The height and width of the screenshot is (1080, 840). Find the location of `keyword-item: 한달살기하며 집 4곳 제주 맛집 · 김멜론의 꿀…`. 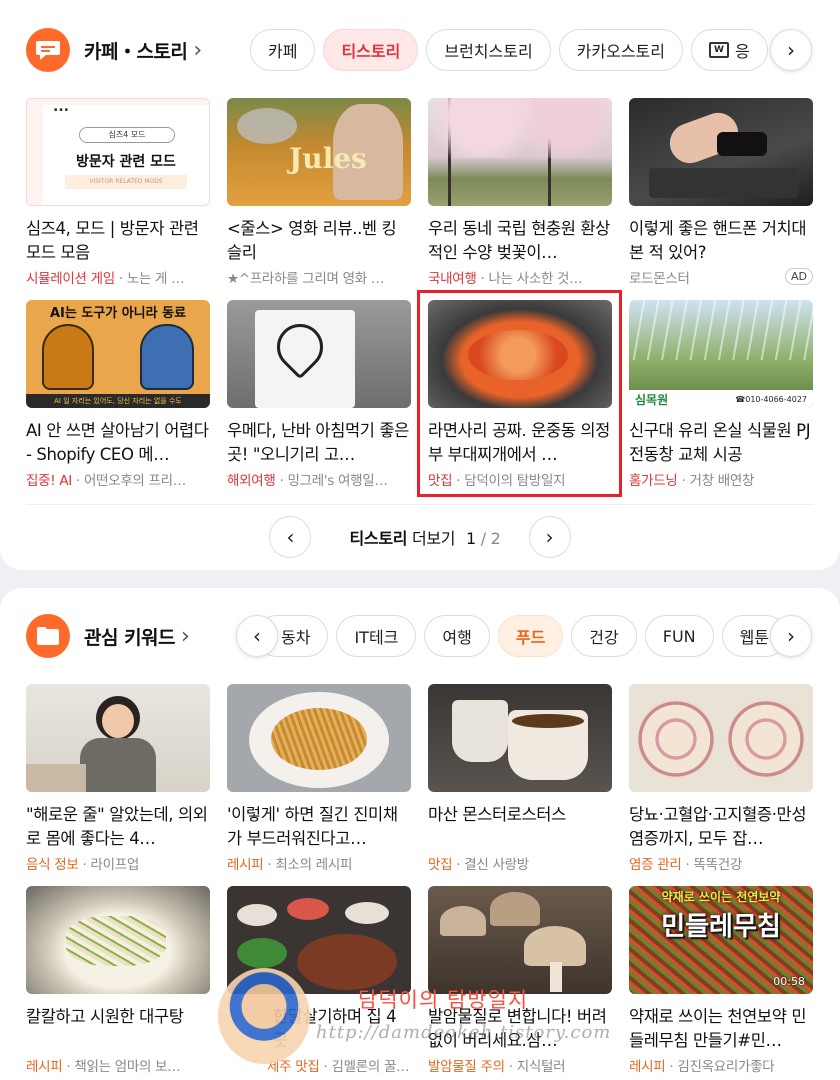

keyword-item: 한달살기하며 집 4곳 제주 맛집 · 김멜론의 꿀… is located at coordinates (319, 980).